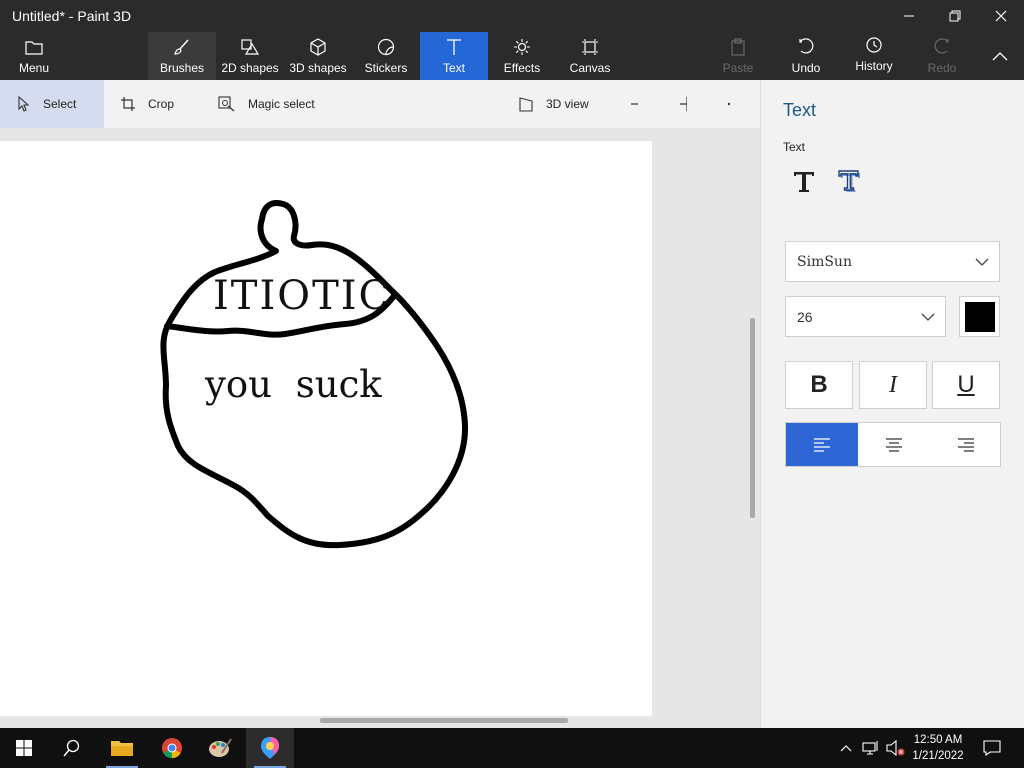 The height and width of the screenshot is (768, 1024). What do you see at coordinates (942, 68) in the screenshot?
I see `redo-label: Redo` at bounding box center [942, 68].